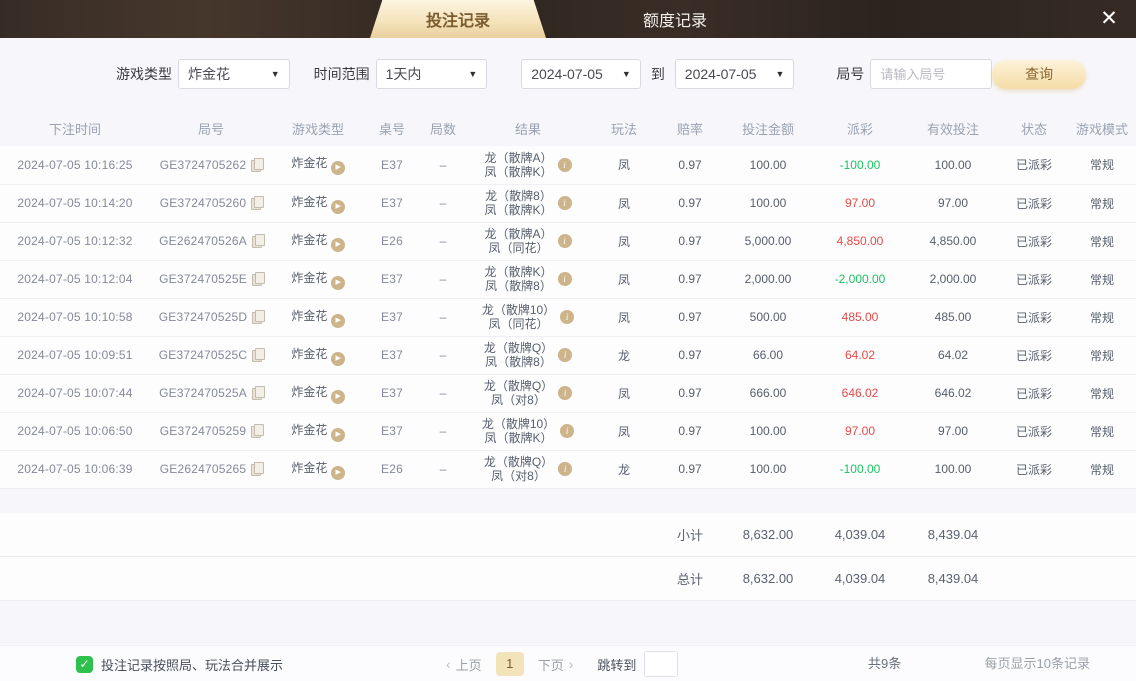 The width and height of the screenshot is (1136, 681). Describe the element at coordinates (860, 534) in the screenshot. I see `subtotal-payout: 4,039.04` at that location.